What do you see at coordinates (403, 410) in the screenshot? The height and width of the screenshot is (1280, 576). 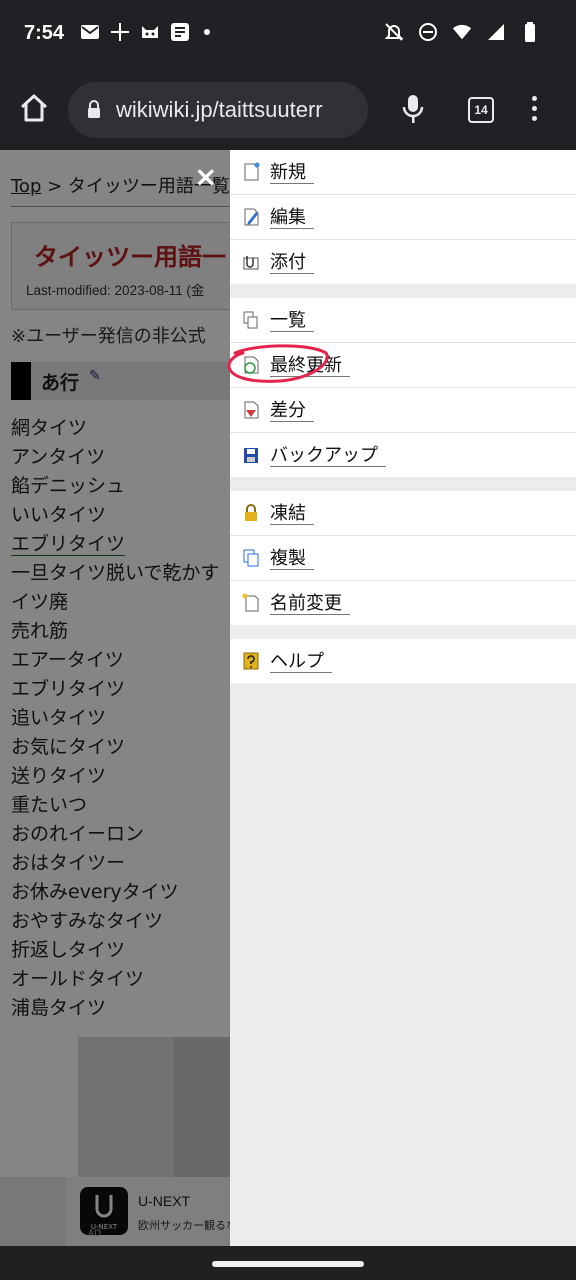 I see `menu-item-diff: 差分` at bounding box center [403, 410].